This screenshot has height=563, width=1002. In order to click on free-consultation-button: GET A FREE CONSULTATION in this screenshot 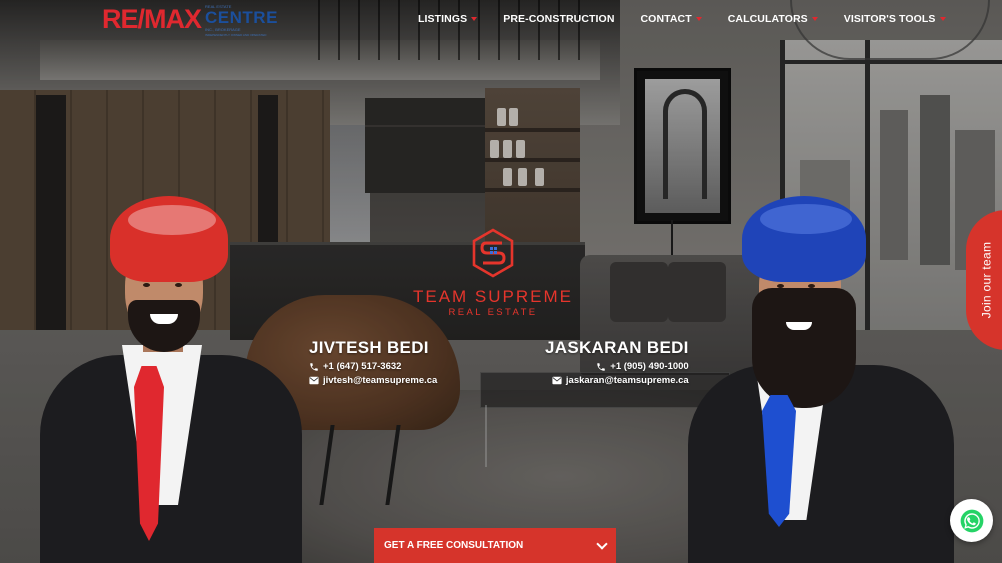, I will do `click(495, 545)`.